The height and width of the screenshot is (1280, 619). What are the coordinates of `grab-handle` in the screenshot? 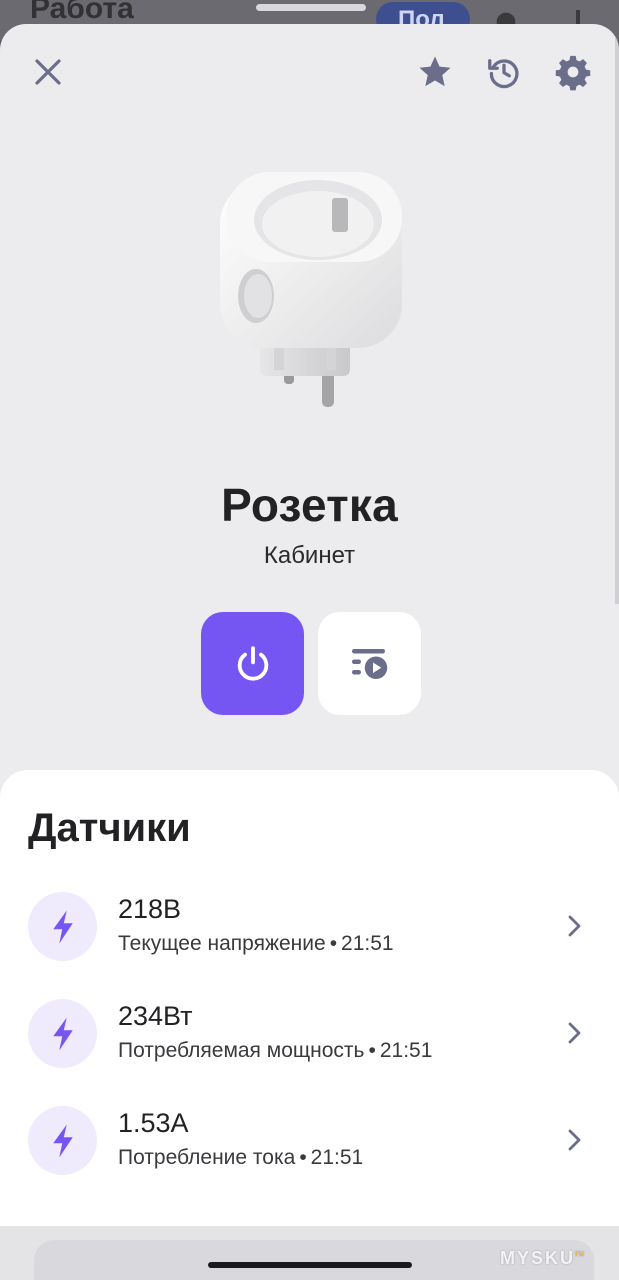 It's located at (311, 7).